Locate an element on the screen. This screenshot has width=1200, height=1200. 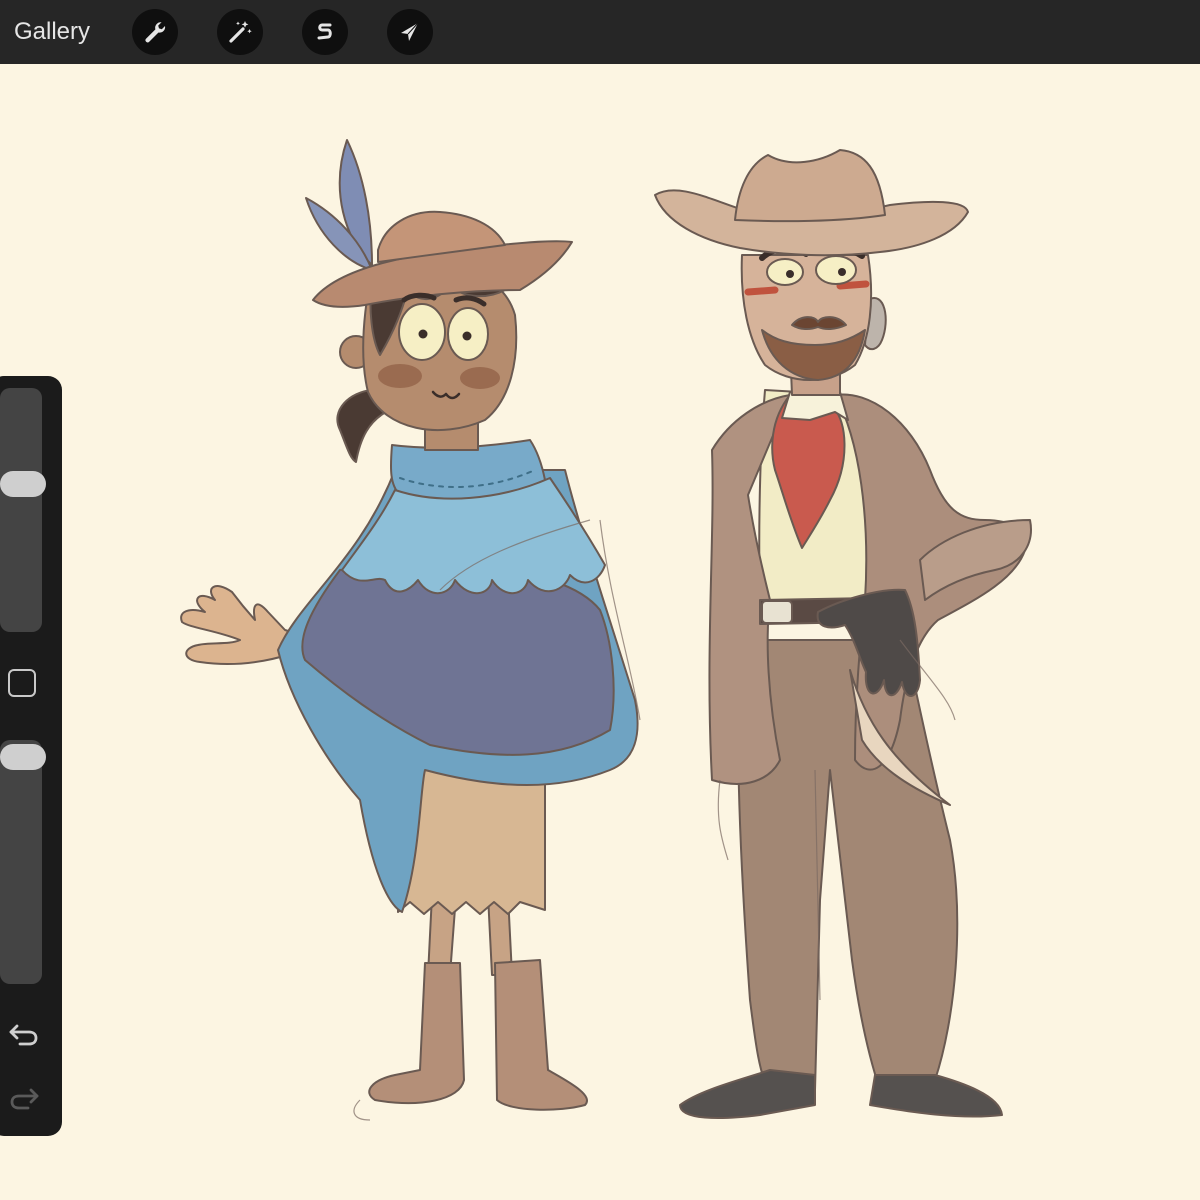
selection-s-icon is located at coordinates (324, 31).